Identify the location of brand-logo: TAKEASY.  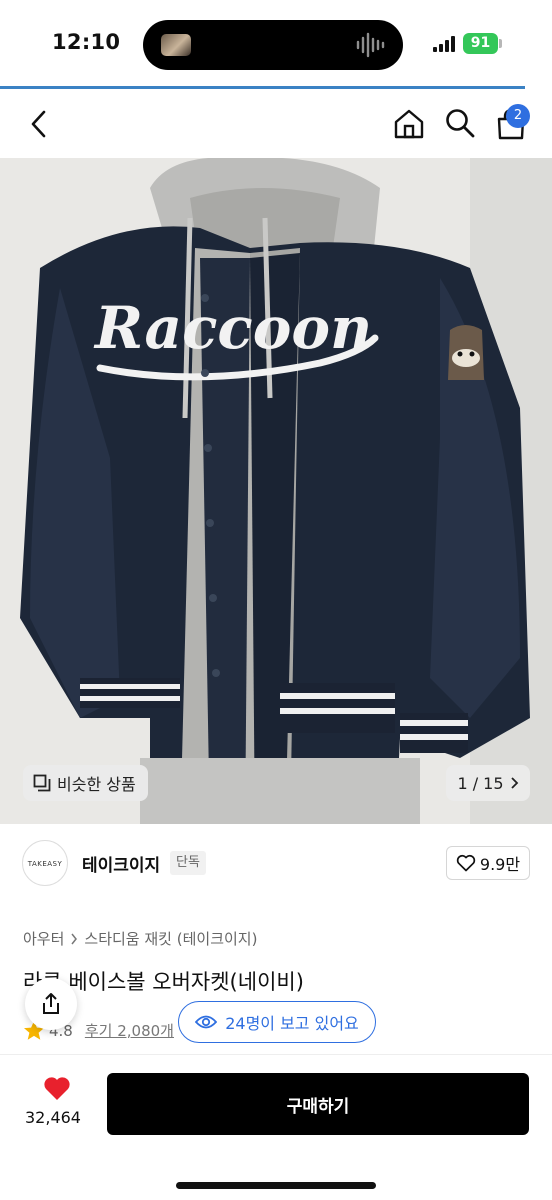
(45, 863).